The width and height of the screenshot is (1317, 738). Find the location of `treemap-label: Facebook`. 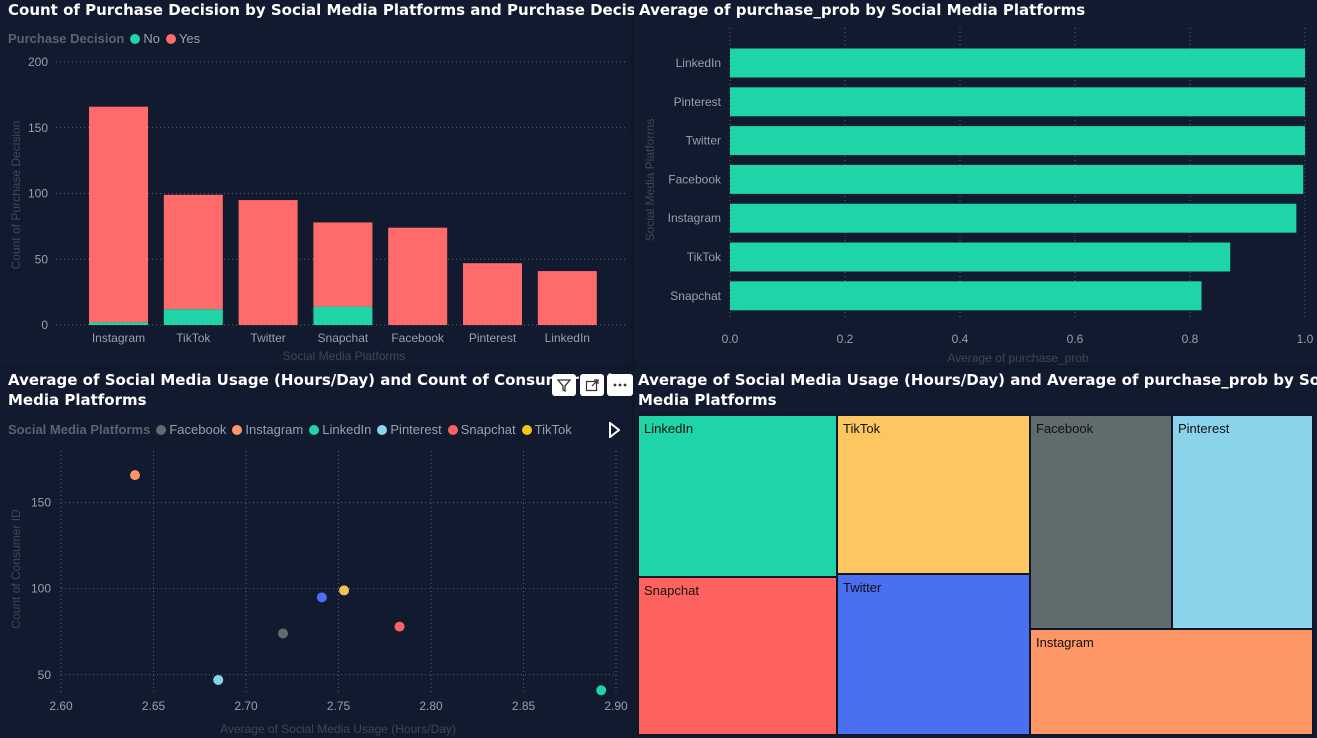

treemap-label: Facebook is located at coordinates (1065, 428).